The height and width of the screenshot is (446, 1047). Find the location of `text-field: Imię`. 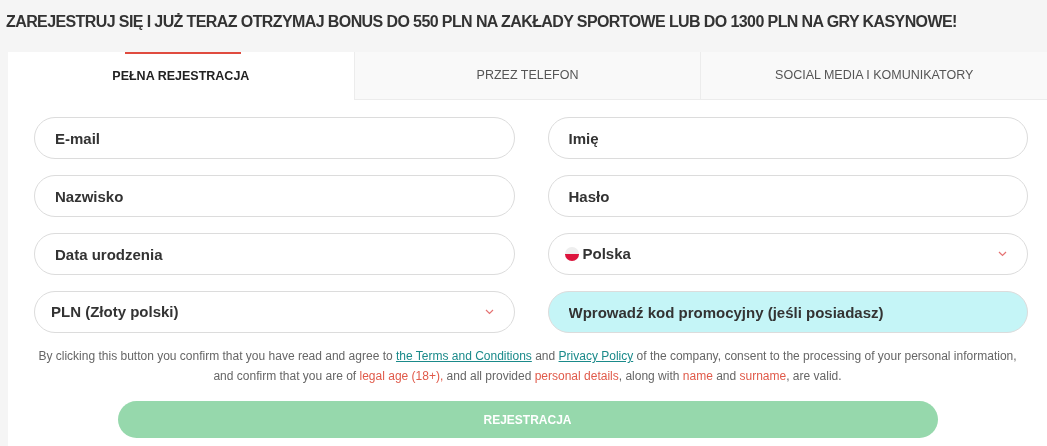

text-field: Imię is located at coordinates (787, 138).